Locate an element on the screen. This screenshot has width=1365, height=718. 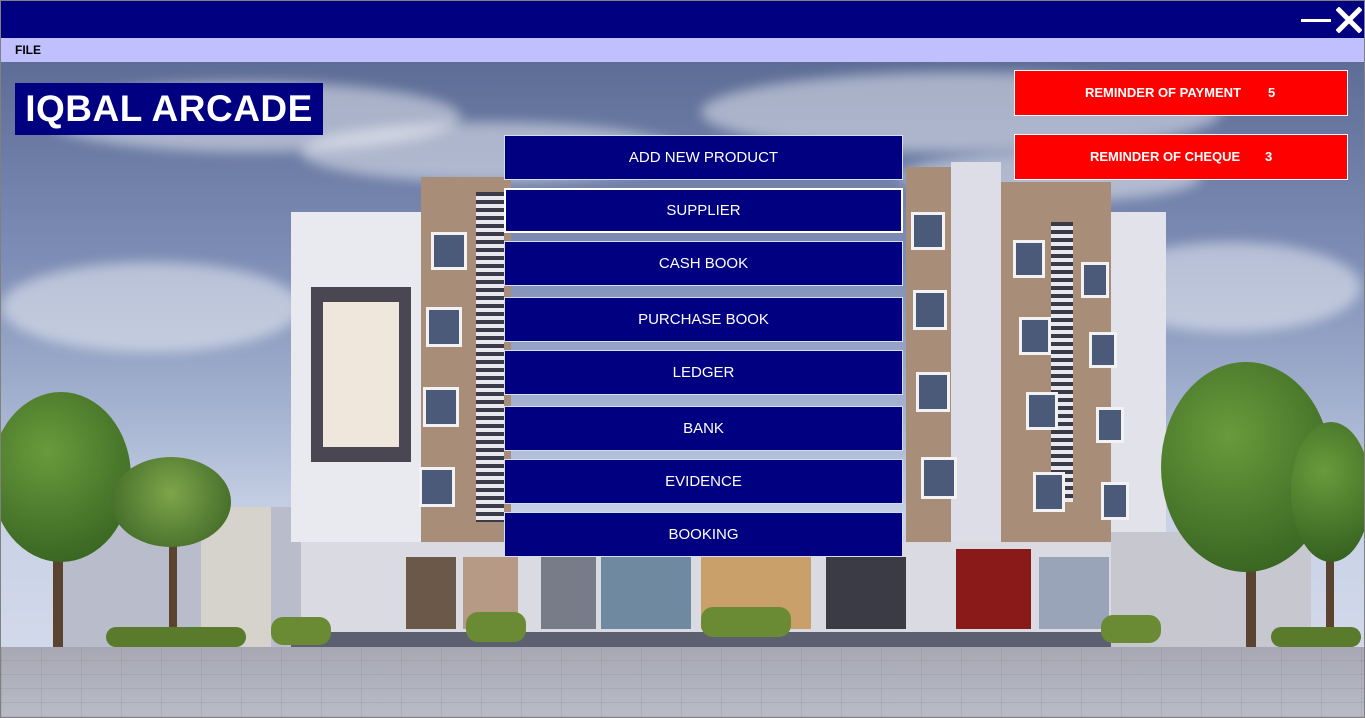
menu-file: FILE is located at coordinates (28, 50).